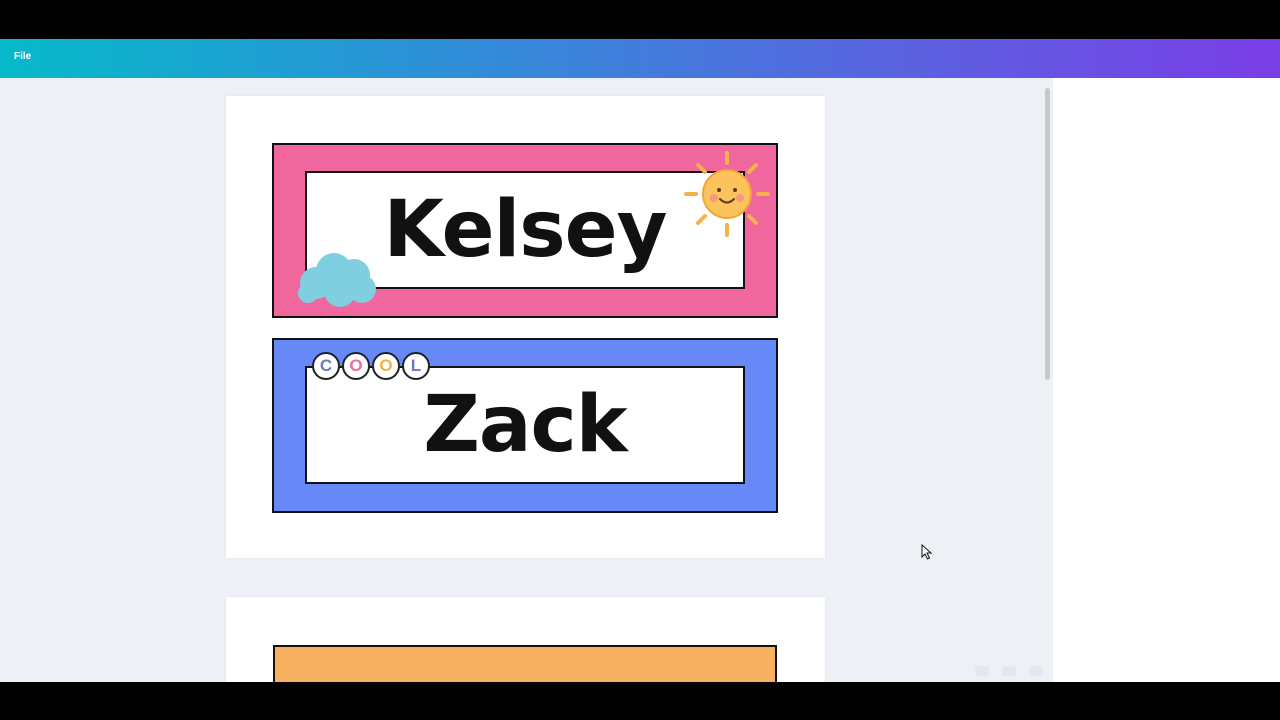  I want to click on badge-letter: C, so click(326, 366).